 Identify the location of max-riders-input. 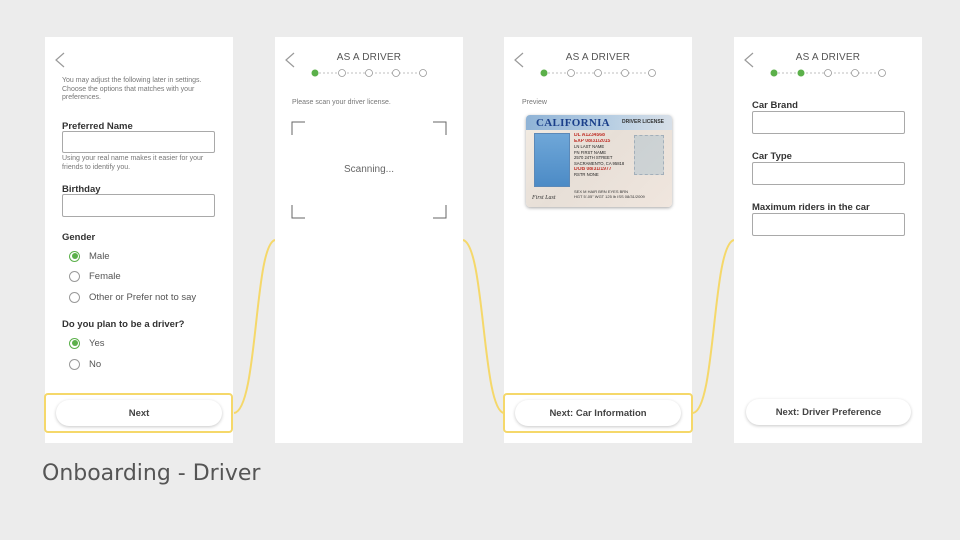
(828, 224).